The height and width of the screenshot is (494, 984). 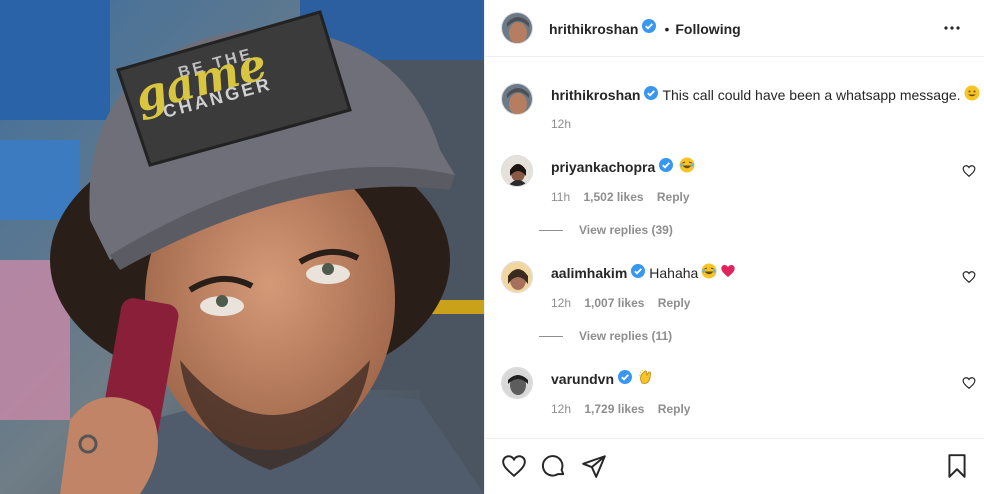 What do you see at coordinates (554, 466) in the screenshot?
I see `comment-icon` at bounding box center [554, 466].